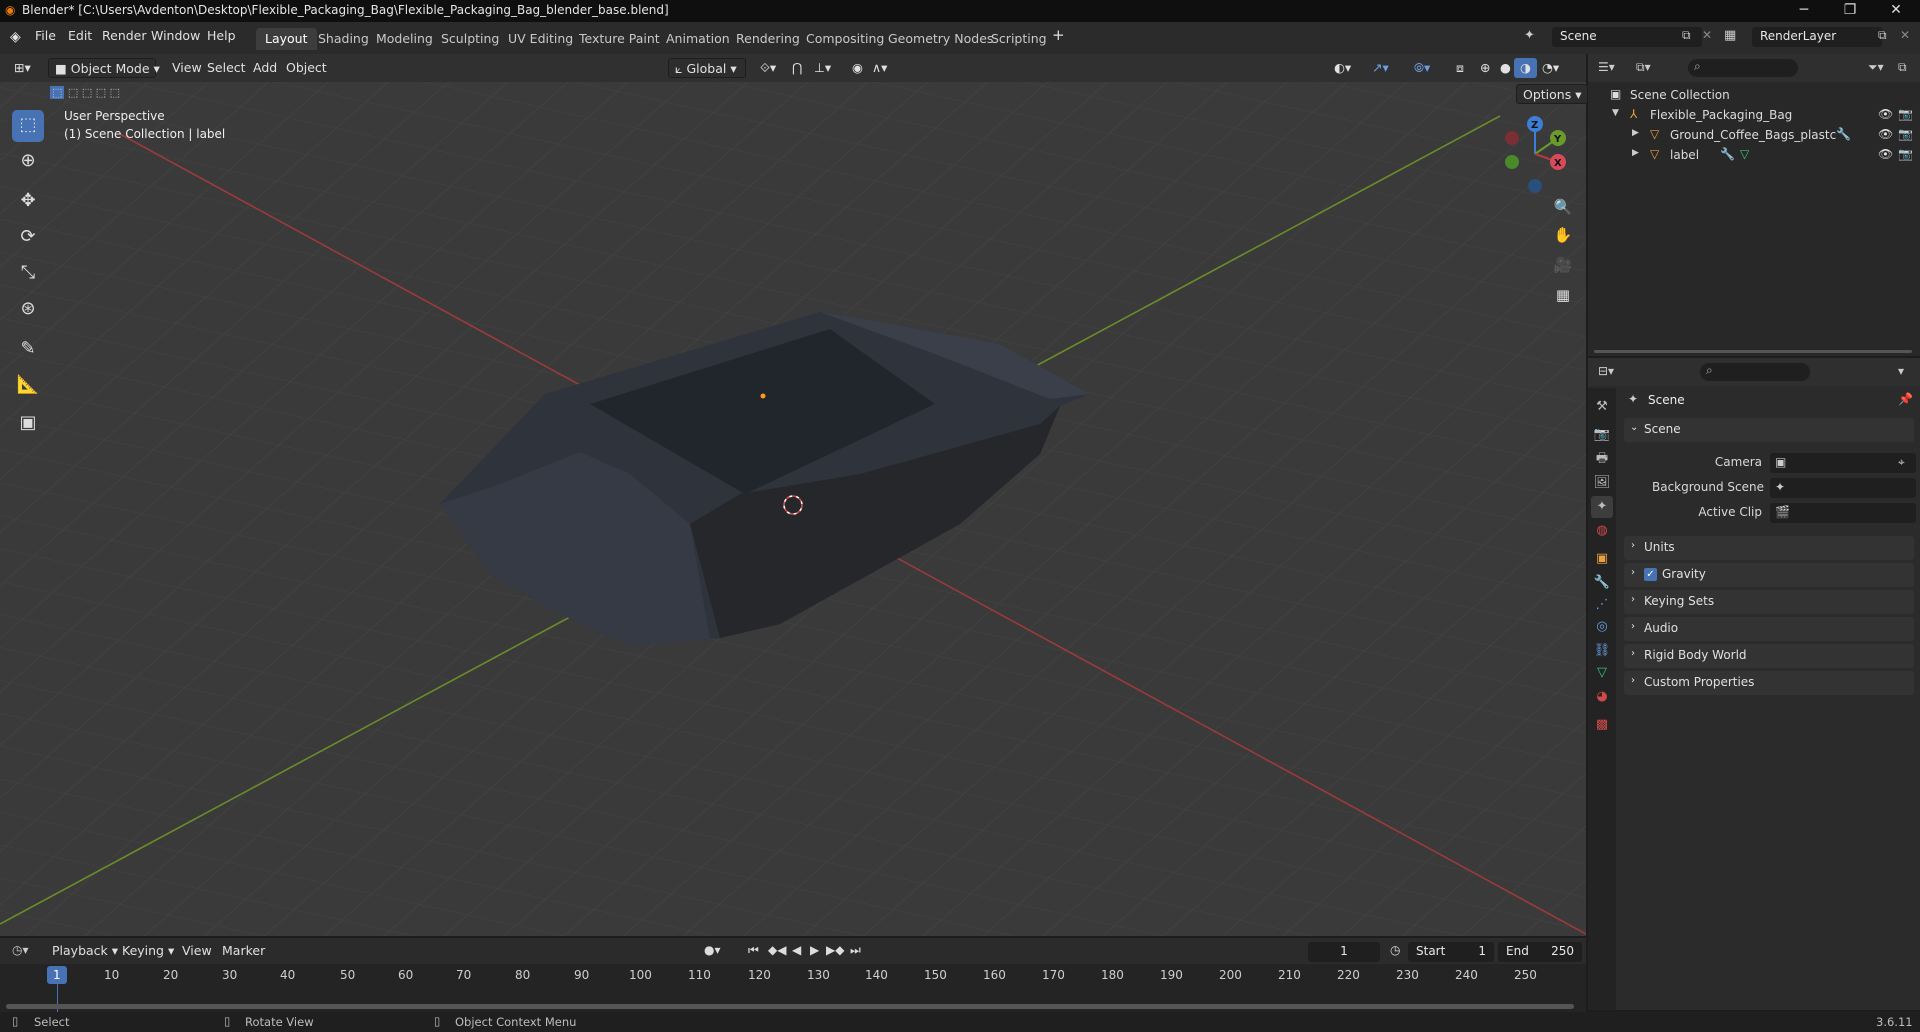 The height and width of the screenshot is (1032, 1920). I want to click on new-scene-icon: ⧉, so click(1686, 35).